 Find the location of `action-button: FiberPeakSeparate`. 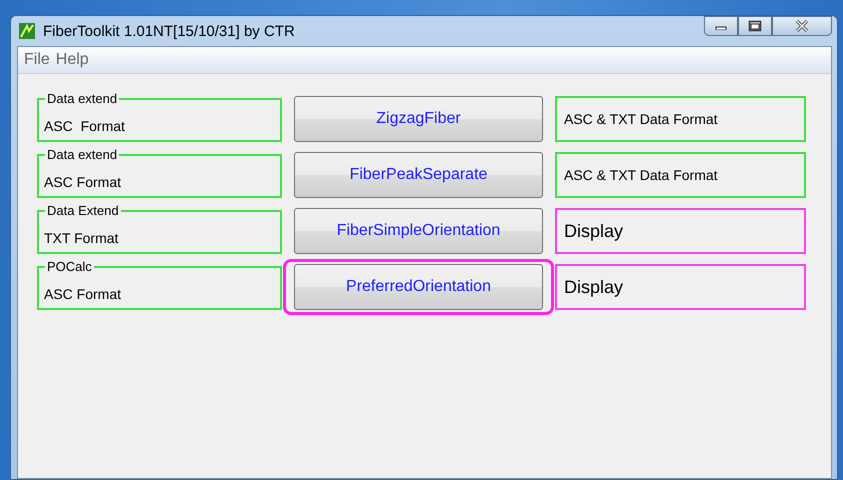

action-button: FiberPeakSeparate is located at coordinates (418, 175).